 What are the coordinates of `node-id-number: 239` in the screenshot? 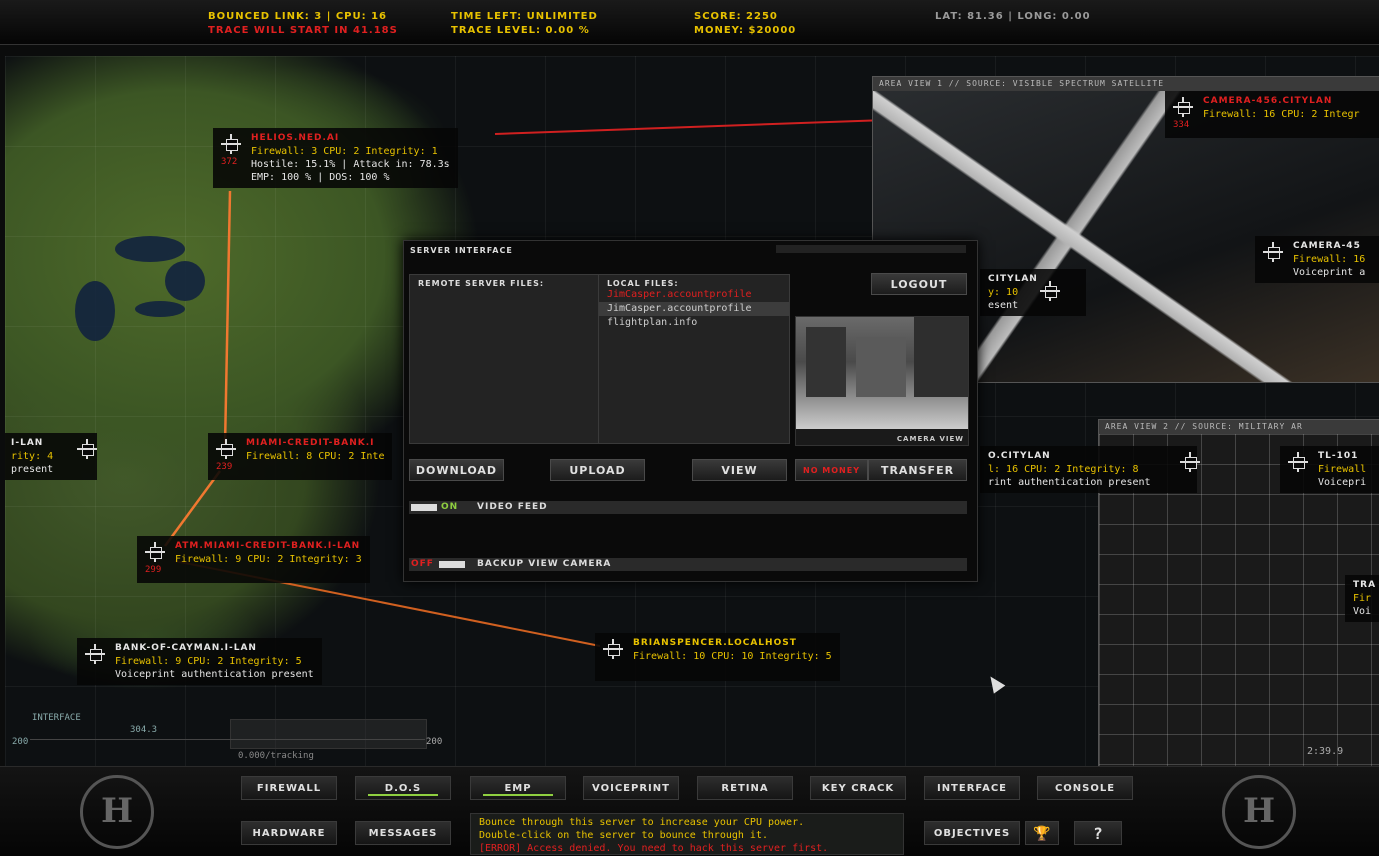 It's located at (224, 467).